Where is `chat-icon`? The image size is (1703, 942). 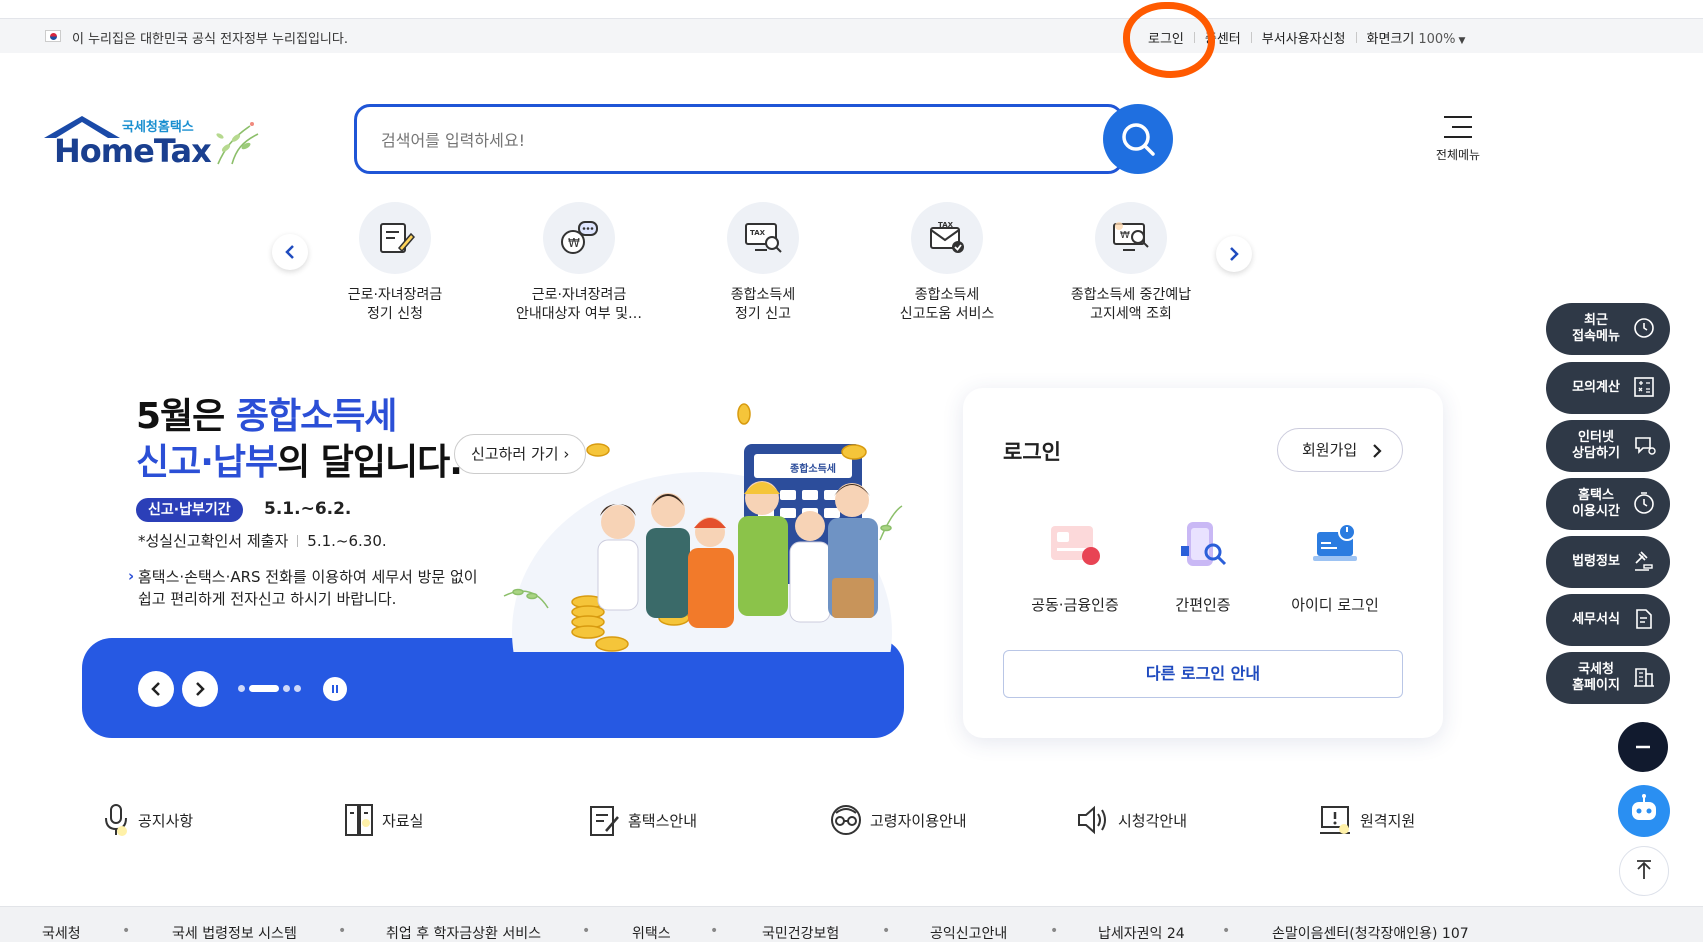
chat-icon is located at coordinates (1645, 446).